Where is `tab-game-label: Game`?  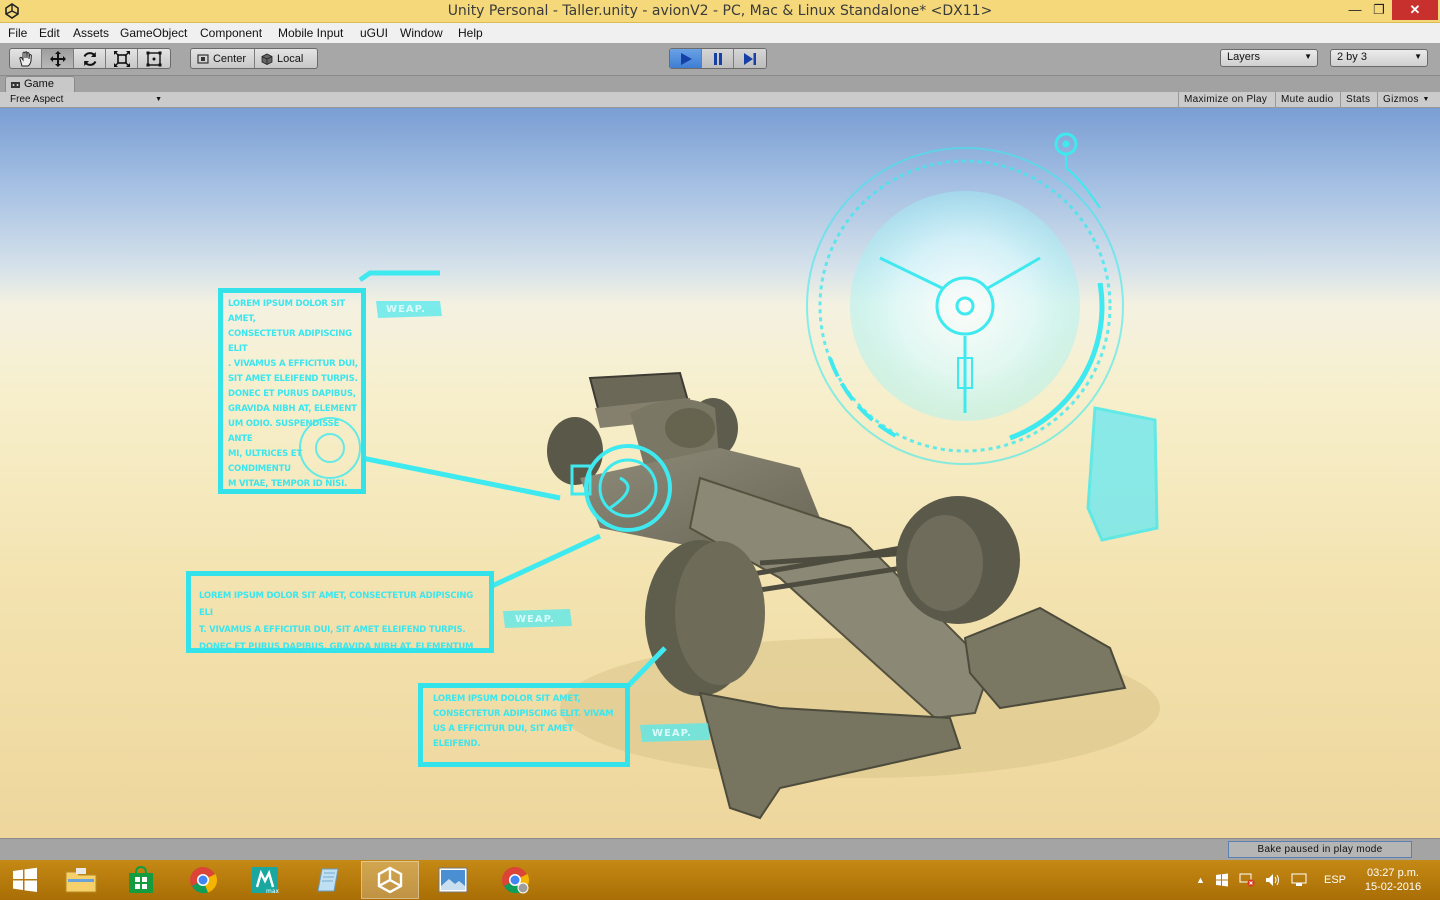
tab-game-label: Game is located at coordinates (39, 84).